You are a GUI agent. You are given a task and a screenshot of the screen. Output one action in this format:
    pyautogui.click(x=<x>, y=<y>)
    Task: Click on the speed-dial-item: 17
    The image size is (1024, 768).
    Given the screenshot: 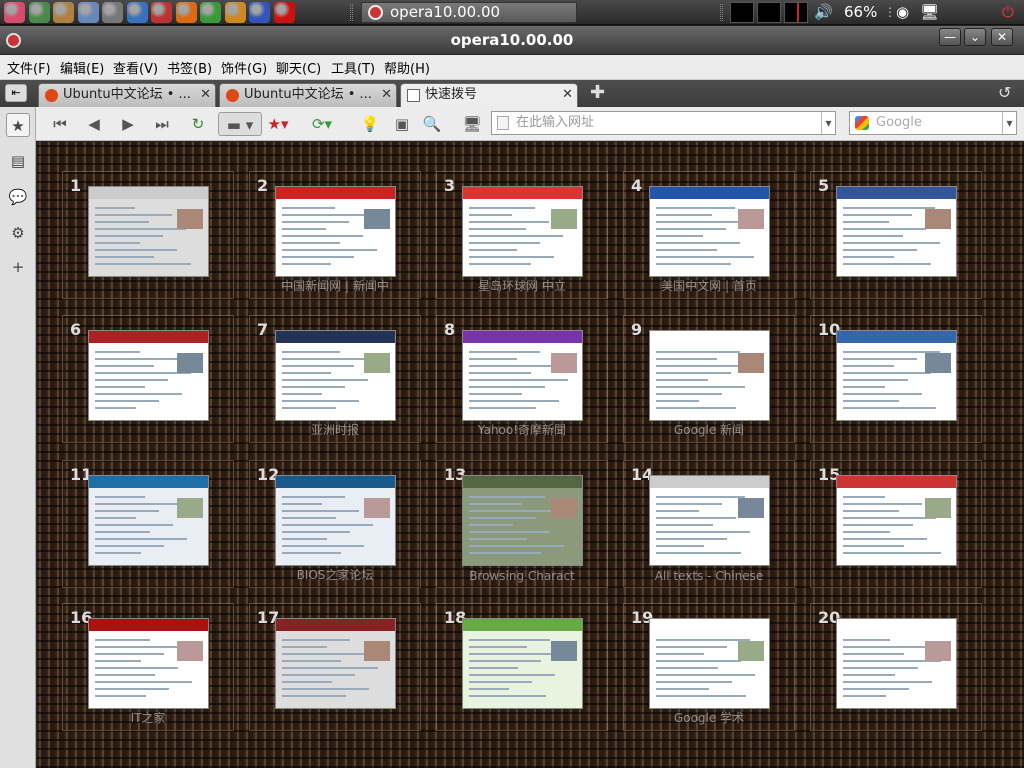 What is the action you would take?
    pyautogui.click(x=335, y=667)
    